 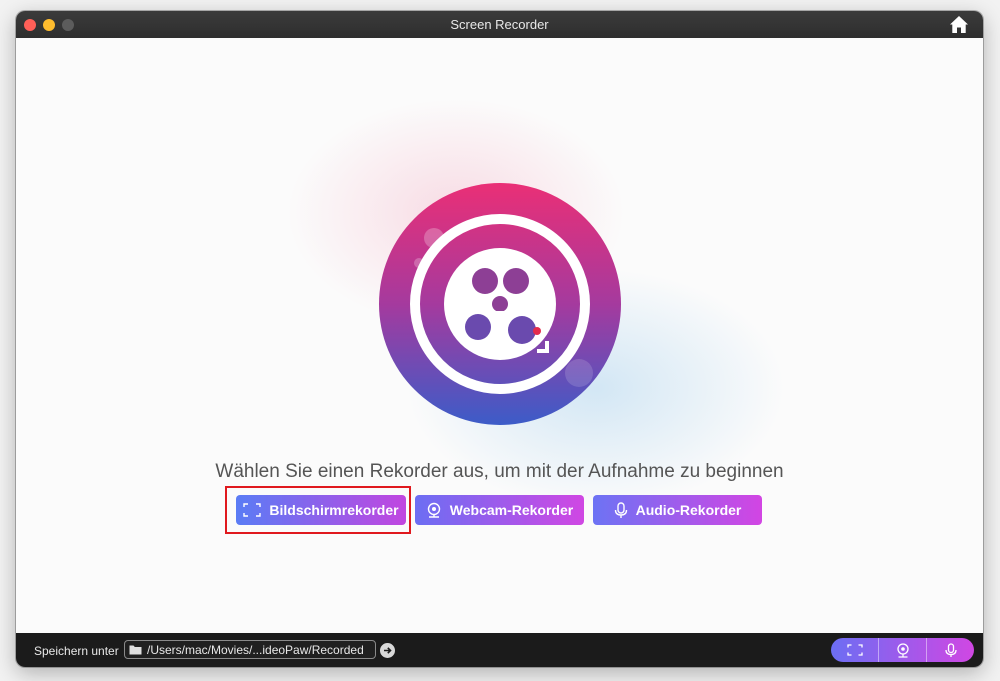 I want to click on quick-screen-recorder-button, so click(x=854, y=650).